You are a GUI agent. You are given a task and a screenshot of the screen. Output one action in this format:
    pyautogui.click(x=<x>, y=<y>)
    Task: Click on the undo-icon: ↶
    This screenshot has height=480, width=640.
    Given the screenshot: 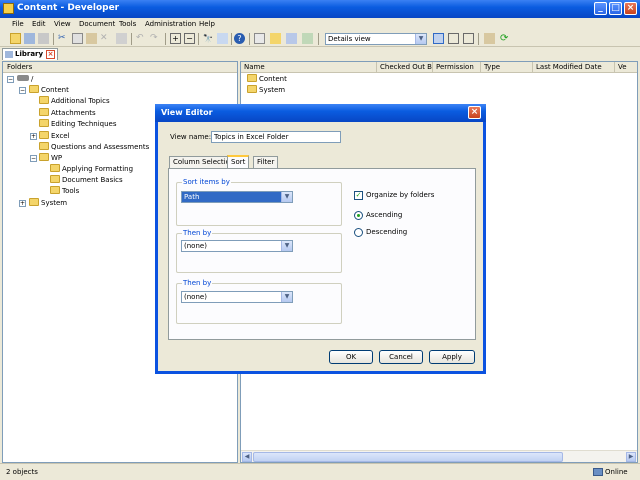 What is the action you would take?
    pyautogui.click(x=141, y=38)
    